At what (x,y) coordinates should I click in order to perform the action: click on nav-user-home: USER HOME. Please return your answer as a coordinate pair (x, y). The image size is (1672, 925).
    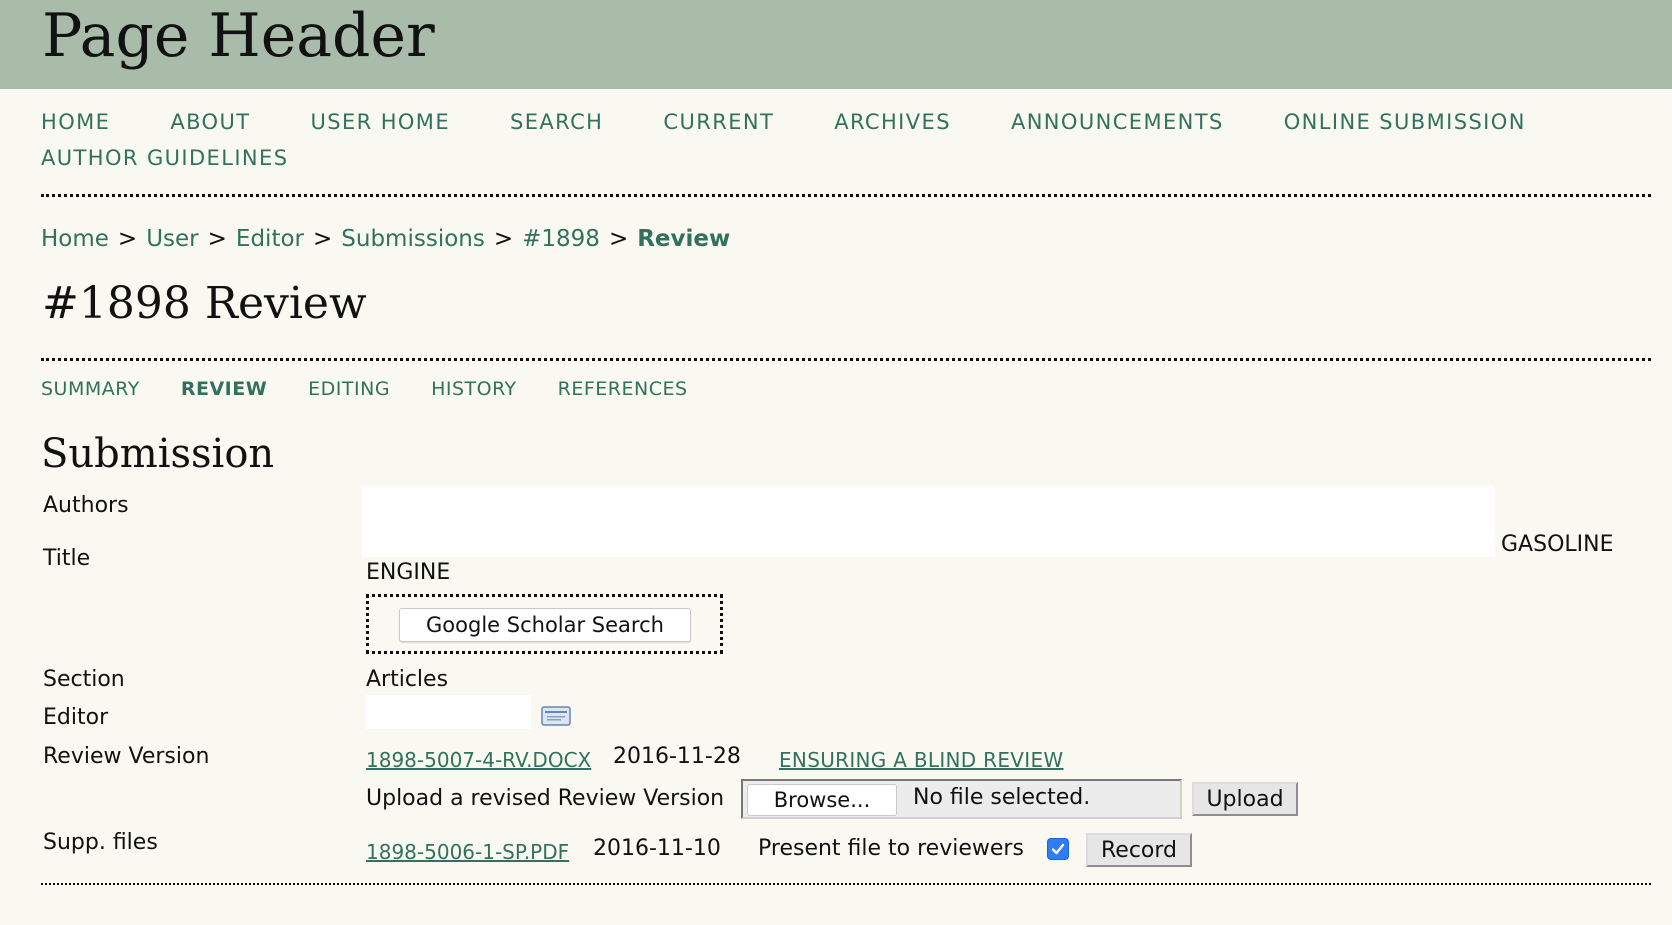
    Looking at the image, I should click on (380, 122).